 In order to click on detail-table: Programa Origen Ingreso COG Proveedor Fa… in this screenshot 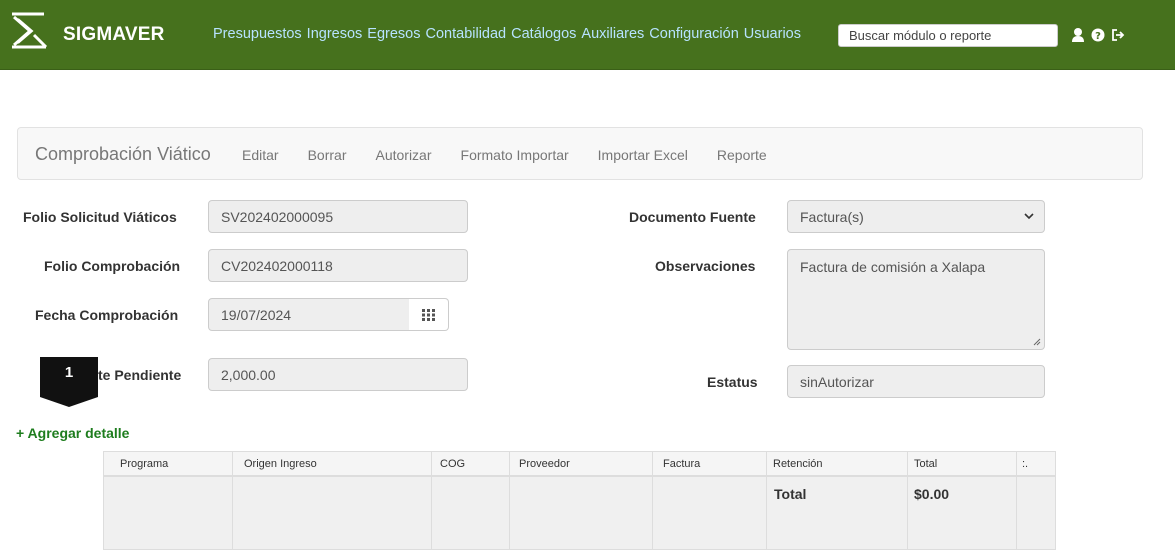, I will do `click(579, 500)`.